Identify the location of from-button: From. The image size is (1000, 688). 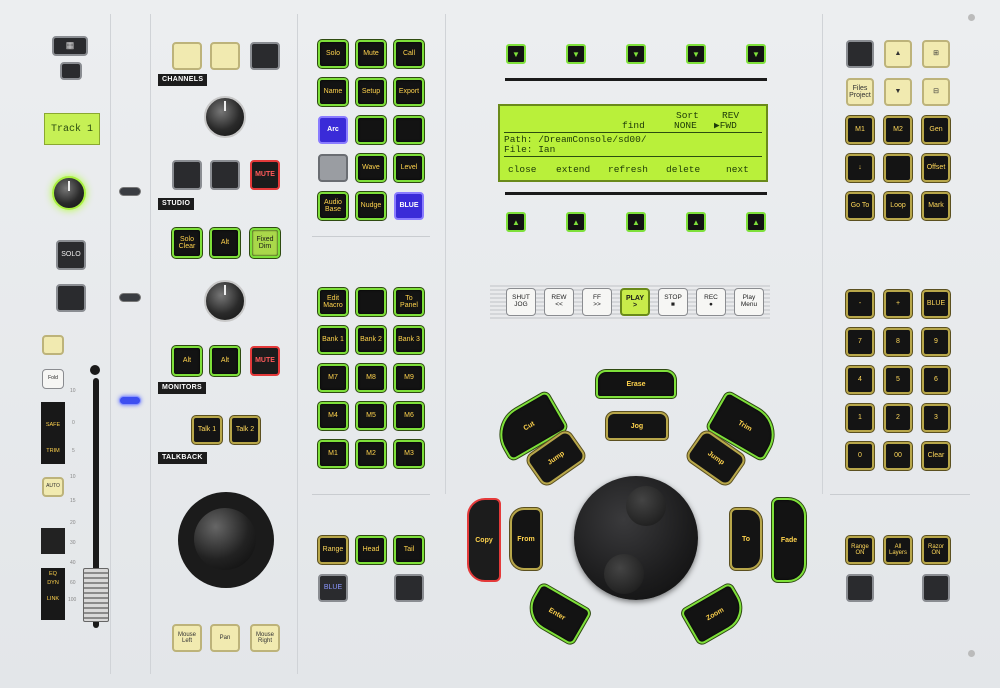
(526, 539).